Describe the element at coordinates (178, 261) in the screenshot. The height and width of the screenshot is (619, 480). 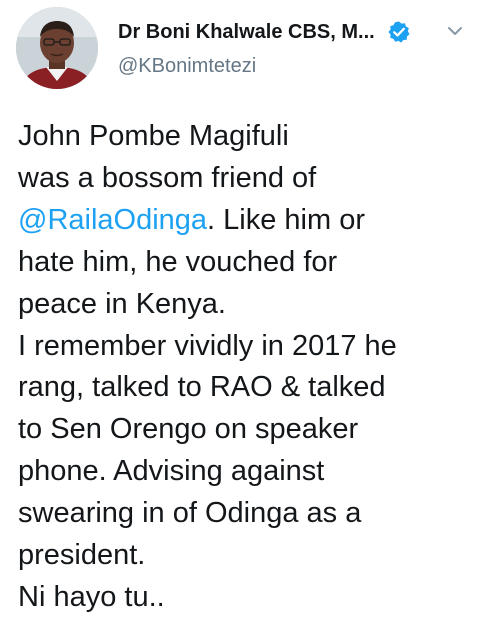
I see `tweet-line: hate him, he vouched for` at that location.